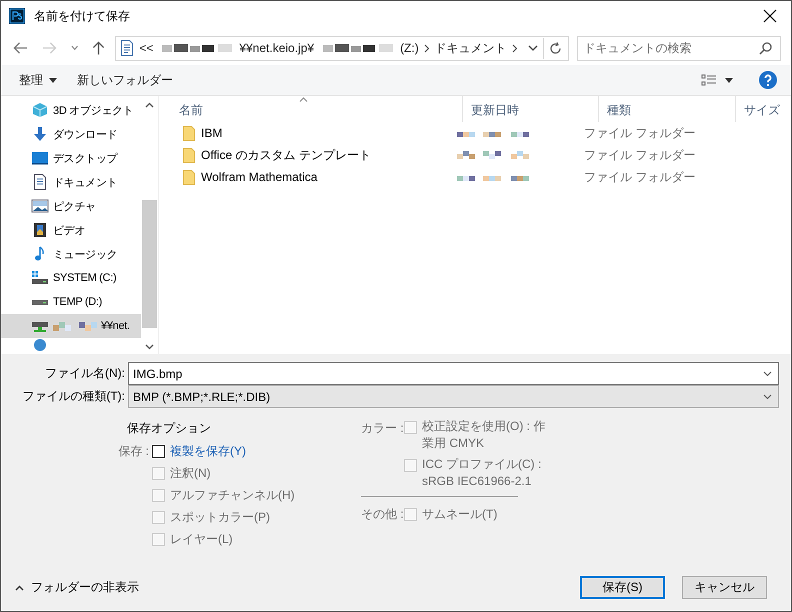 The height and width of the screenshot is (612, 792). I want to click on view-options-icon, so click(709, 80).